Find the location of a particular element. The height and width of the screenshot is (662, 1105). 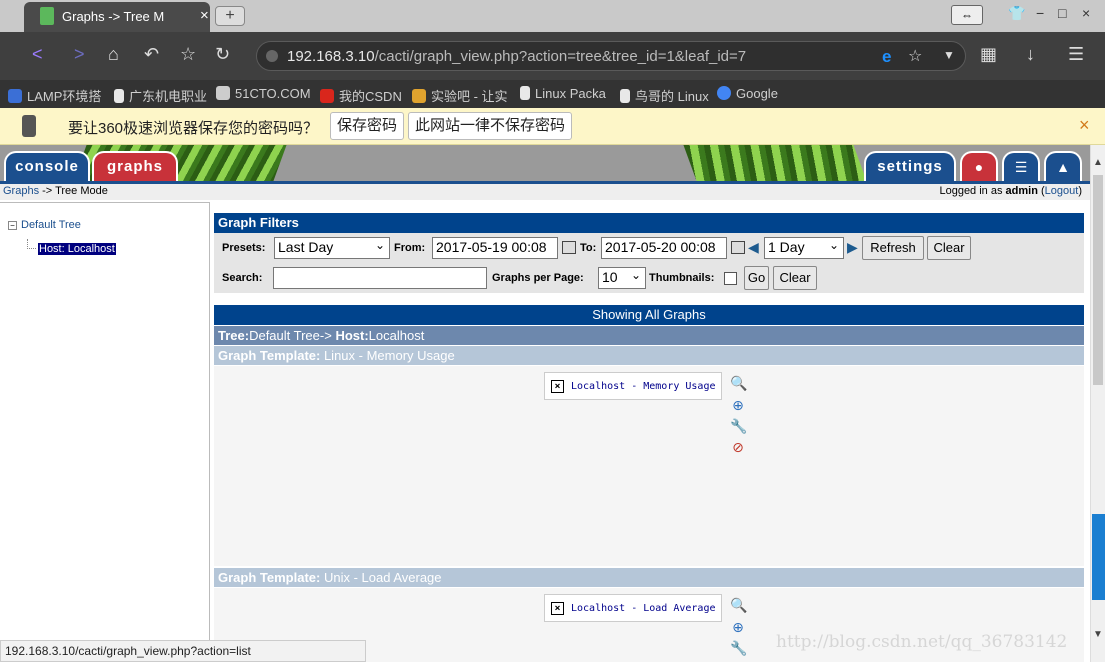

tab-console: console is located at coordinates (47, 166).